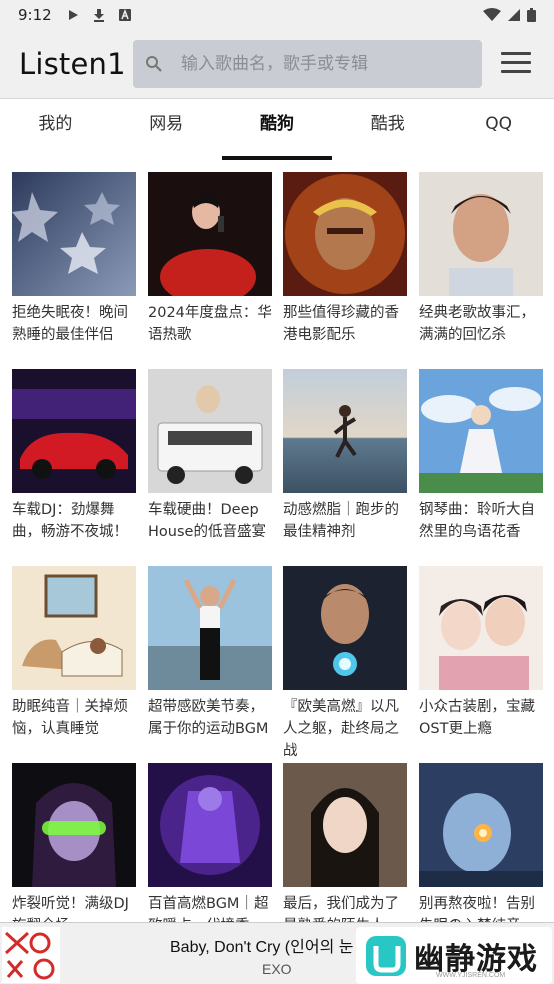 The width and height of the screenshot is (554, 984). Describe the element at coordinates (498, 129) in the screenshot. I see `tab-qq: QQ` at that location.